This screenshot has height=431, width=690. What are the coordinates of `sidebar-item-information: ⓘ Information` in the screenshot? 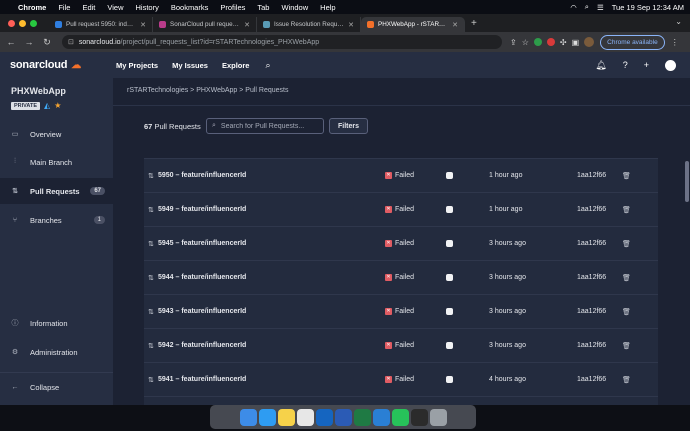 It's located at (56, 323).